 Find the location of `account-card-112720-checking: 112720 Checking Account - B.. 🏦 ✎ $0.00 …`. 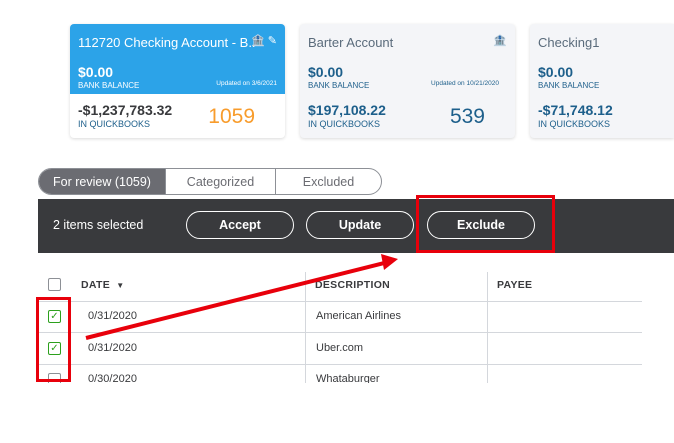

account-card-112720-checking: 112720 Checking Account - B.. 🏦 ✎ $0.00 … is located at coordinates (177, 81).